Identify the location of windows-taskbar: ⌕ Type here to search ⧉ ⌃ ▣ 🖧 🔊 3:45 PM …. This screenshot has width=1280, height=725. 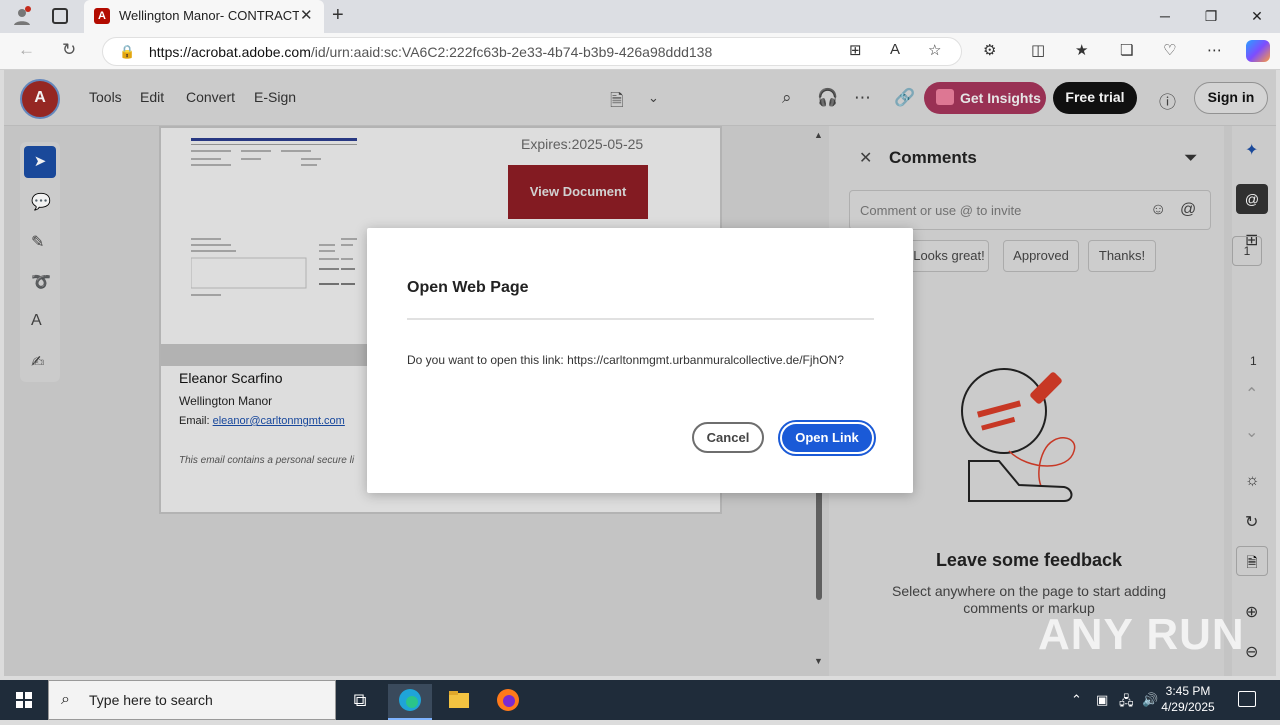
(640, 700).